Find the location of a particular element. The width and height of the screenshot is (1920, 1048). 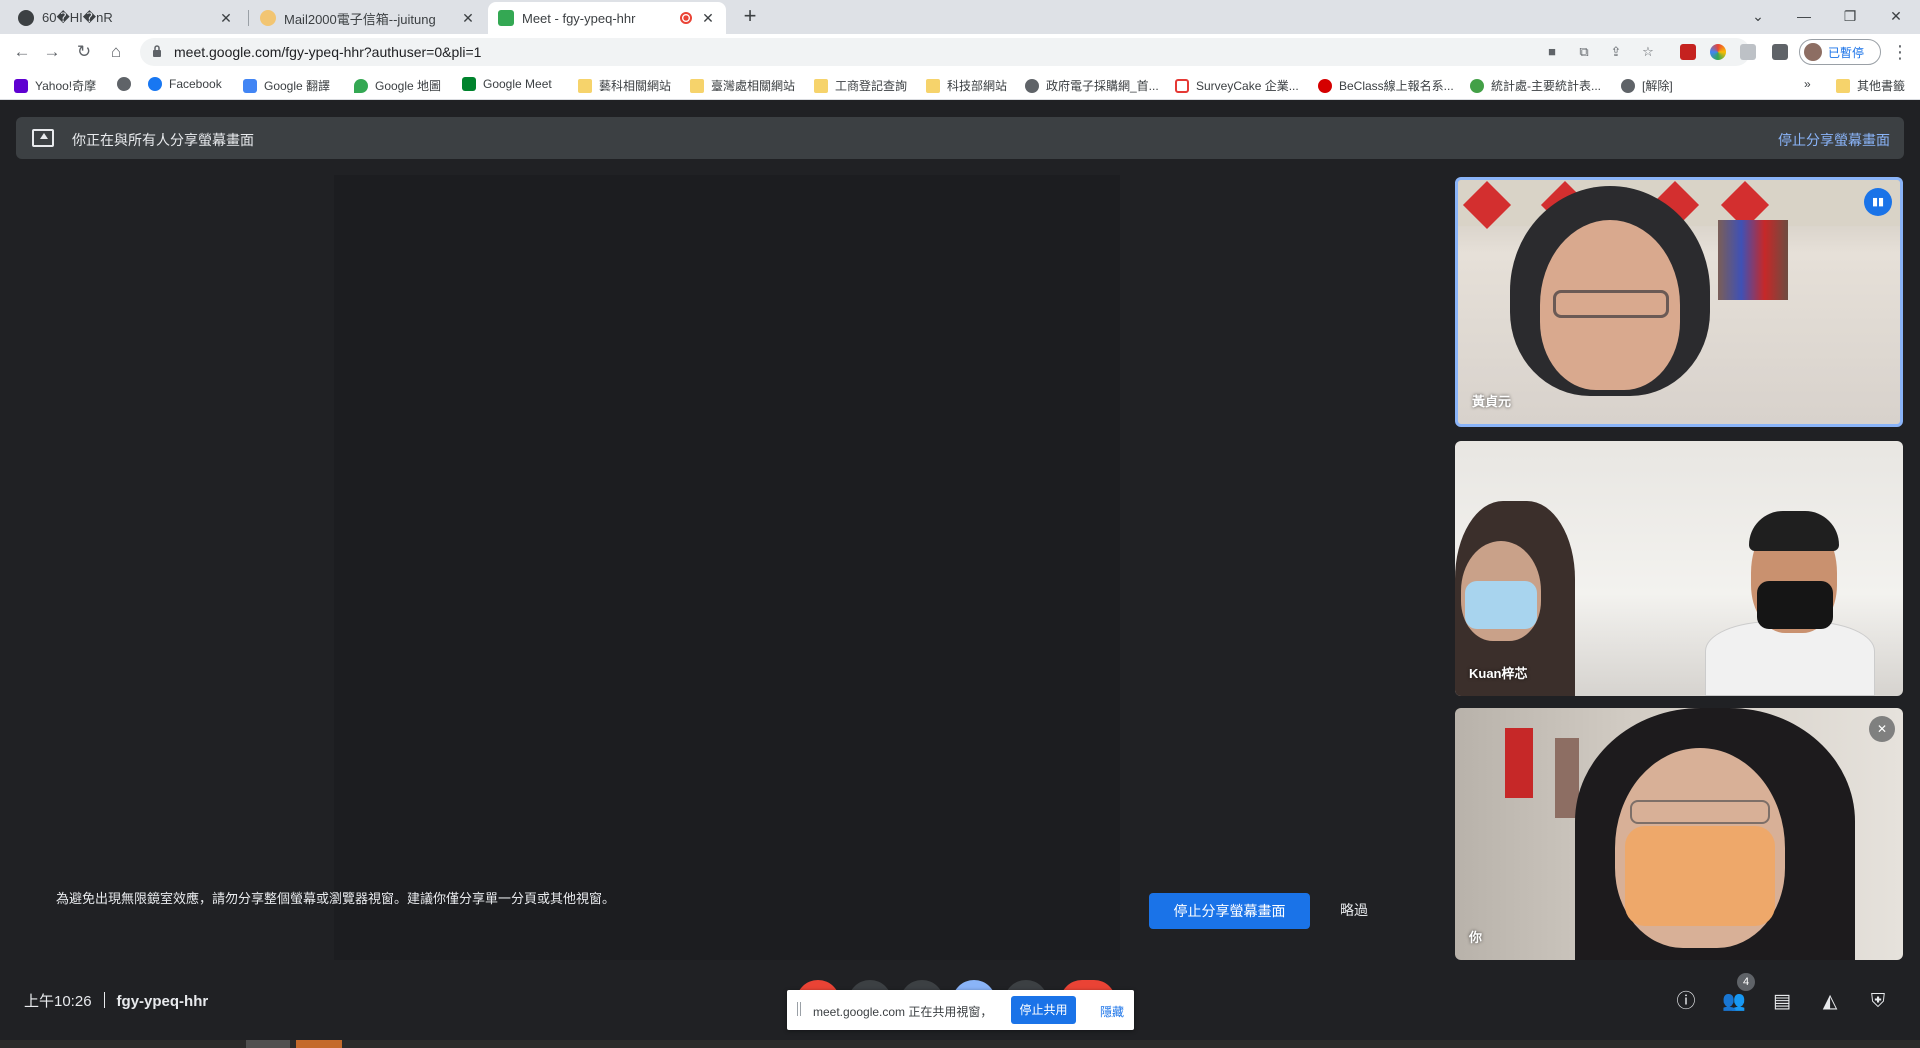

puzzle-icon is located at coordinates (1780, 52).